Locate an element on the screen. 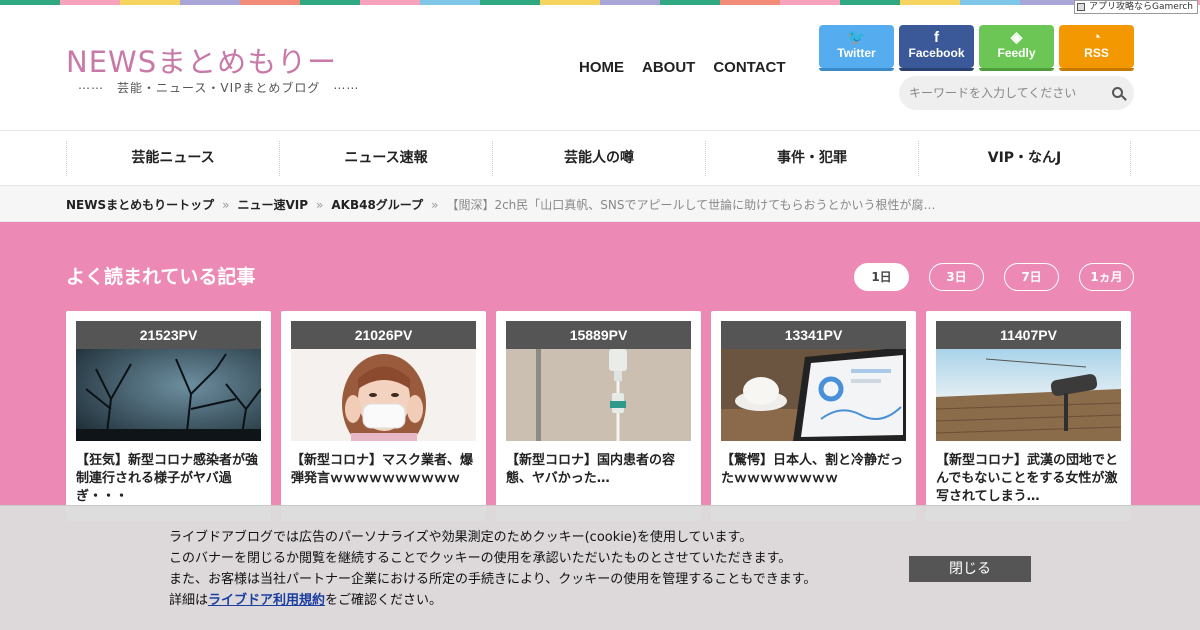 This screenshot has width=1200, height=630. pageview-count: 11407PV is located at coordinates (1028, 335).